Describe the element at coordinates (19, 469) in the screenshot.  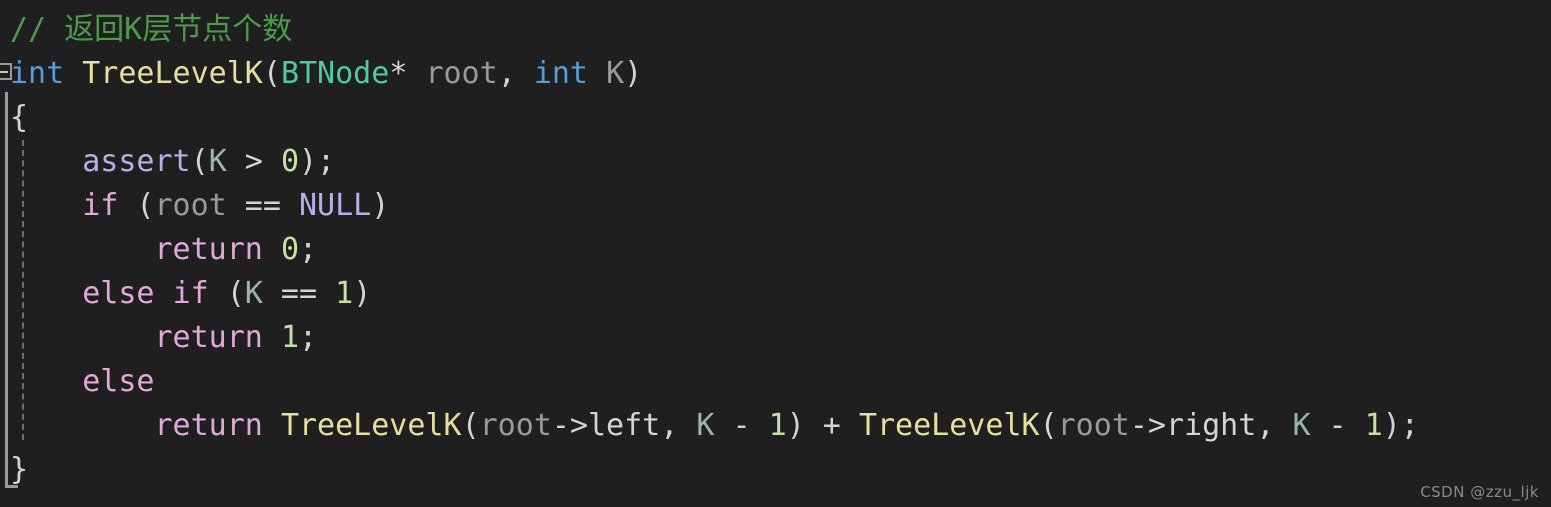
I see `code-token: }` at that location.